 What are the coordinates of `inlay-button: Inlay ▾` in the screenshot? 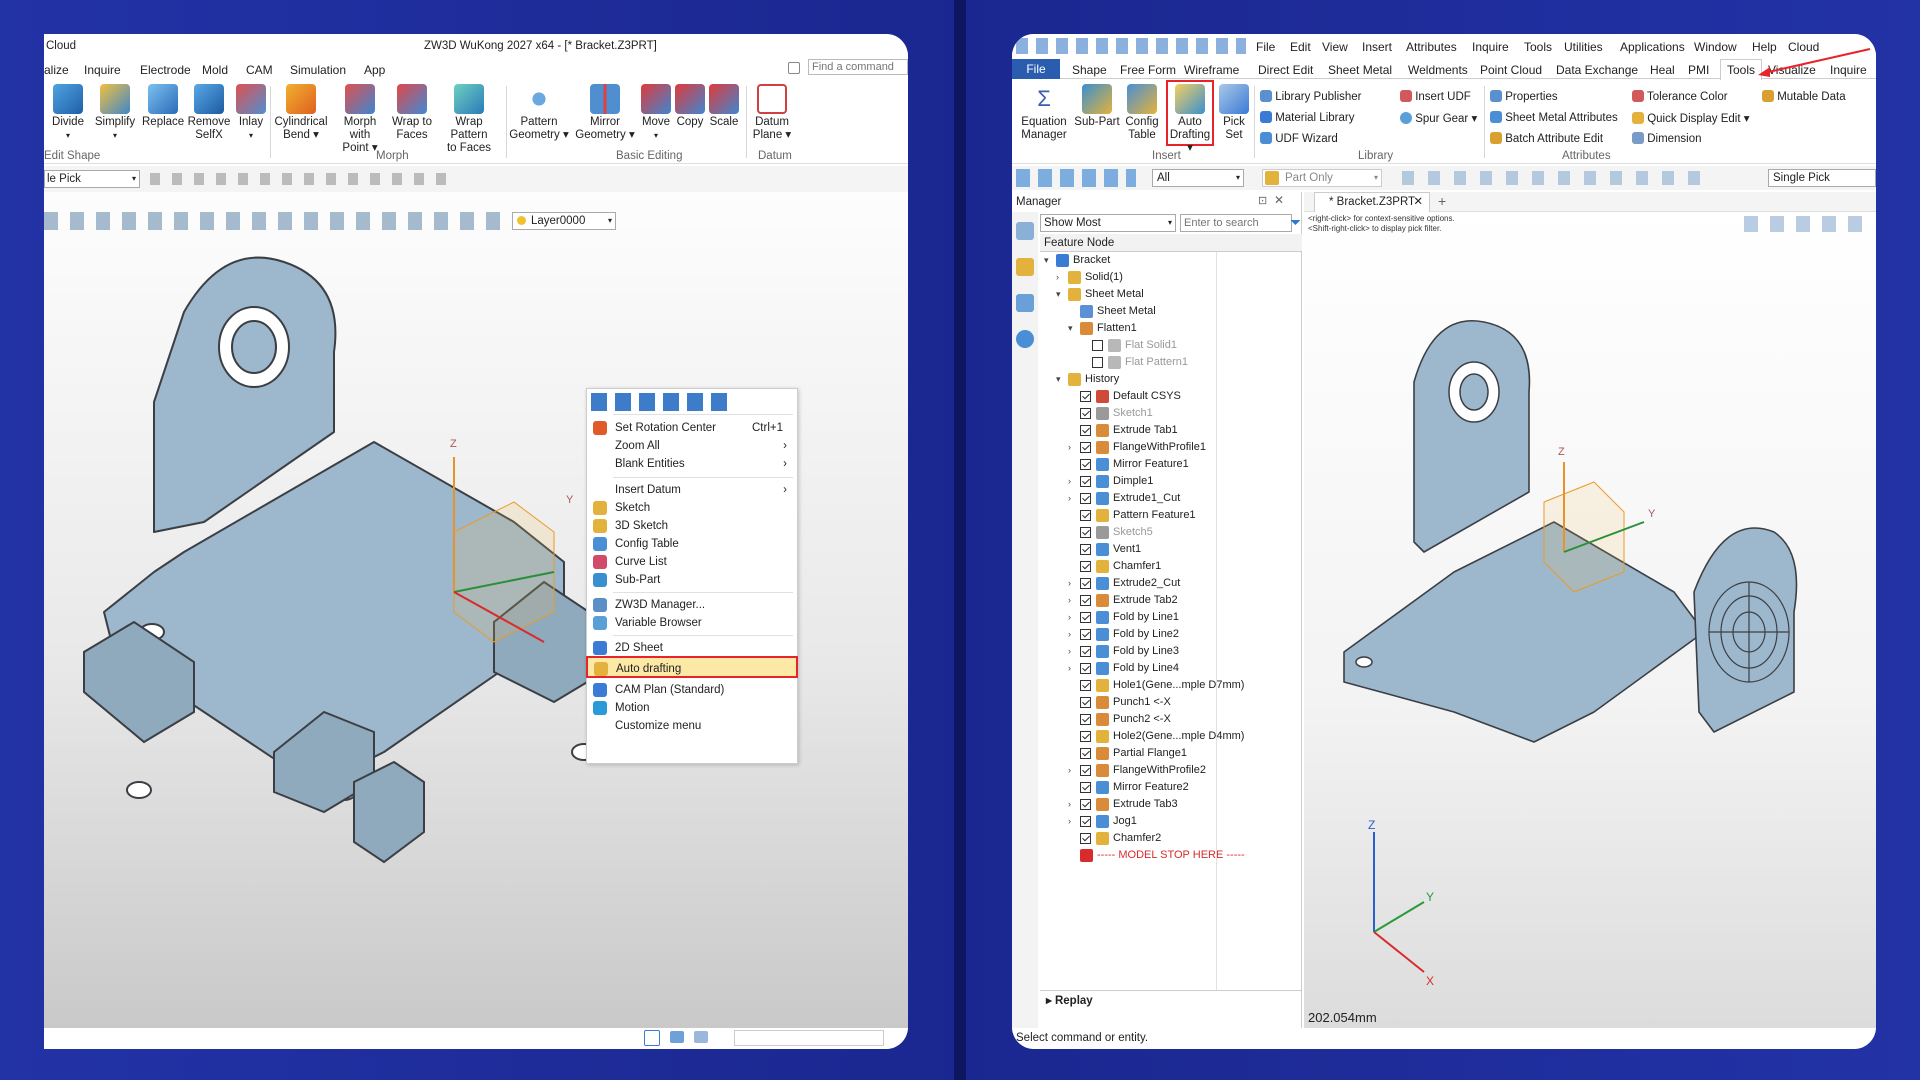 It's located at (251, 113).